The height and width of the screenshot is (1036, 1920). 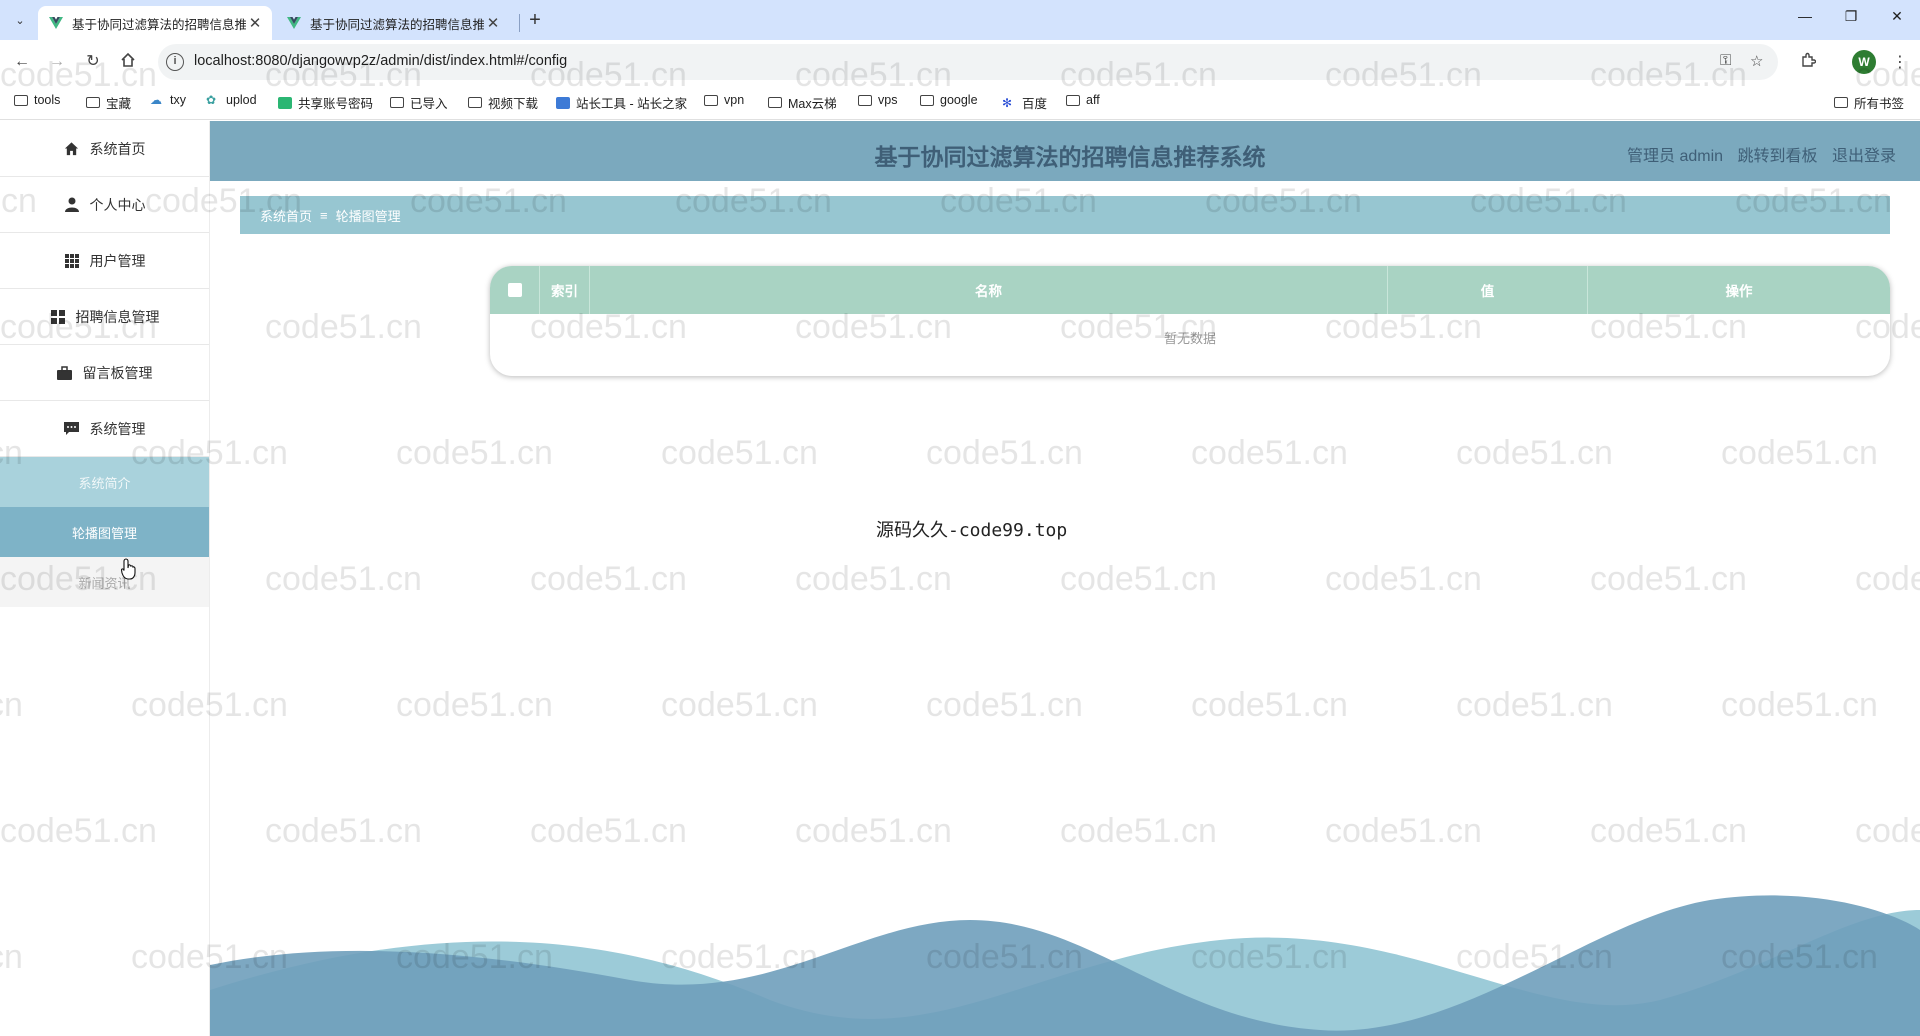 I want to click on browser-tab: 基于协同过滤算法的招聘信息推 ✕, so click(x=393, y=23).